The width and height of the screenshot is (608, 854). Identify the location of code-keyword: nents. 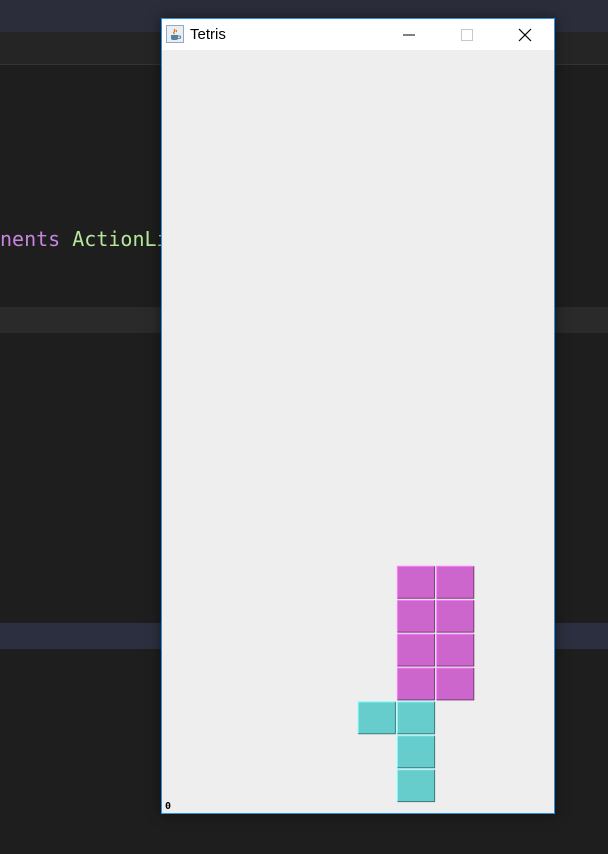
(30, 239).